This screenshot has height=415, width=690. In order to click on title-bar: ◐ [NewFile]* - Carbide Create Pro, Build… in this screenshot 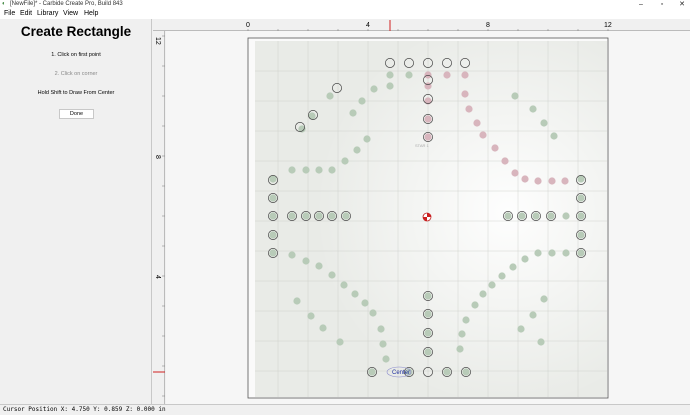, I will do `click(345, 4)`.